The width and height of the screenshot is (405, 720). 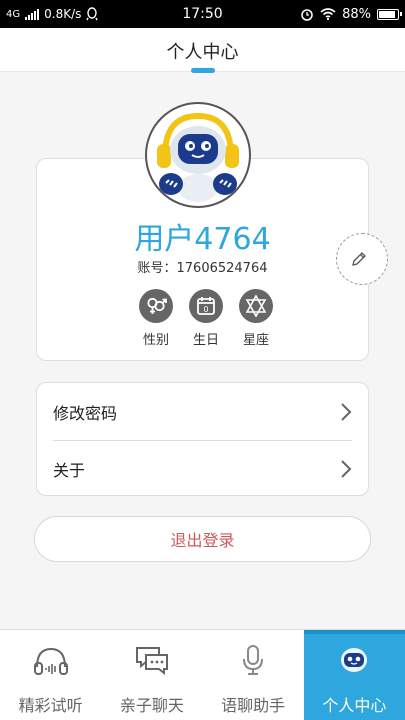 I want to click on menu-card: 修改密码 关于, so click(x=202, y=439).